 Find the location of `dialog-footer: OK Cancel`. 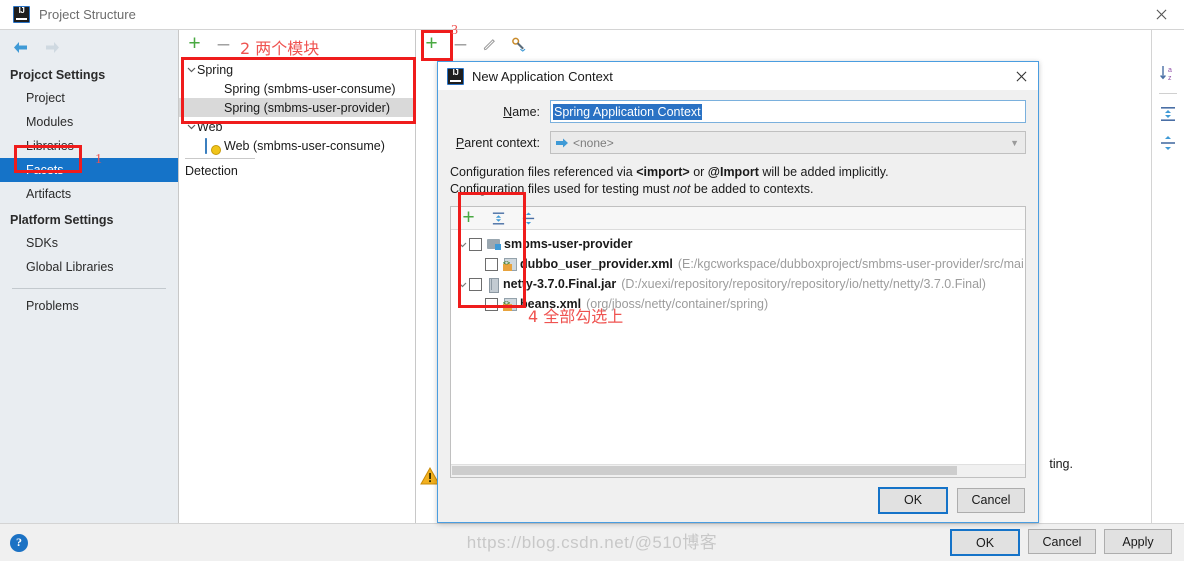

dialog-footer: OK Cancel is located at coordinates (738, 500).